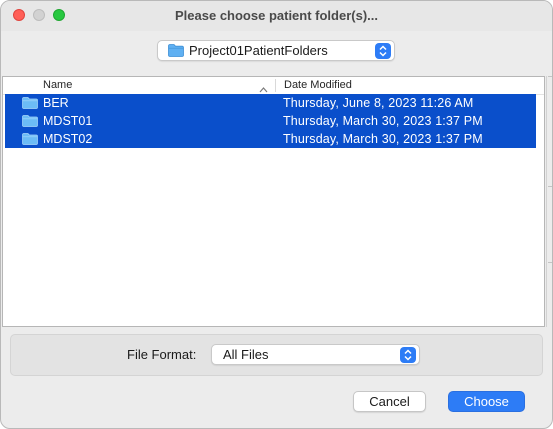  What do you see at coordinates (486, 401) in the screenshot?
I see `choose-button: Choose` at bounding box center [486, 401].